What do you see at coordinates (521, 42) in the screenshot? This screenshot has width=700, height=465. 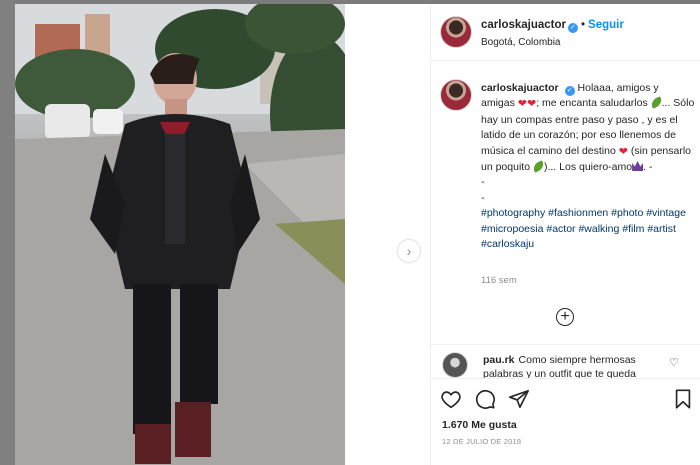 I see `location-link: Bogotá, Colombia` at bounding box center [521, 42].